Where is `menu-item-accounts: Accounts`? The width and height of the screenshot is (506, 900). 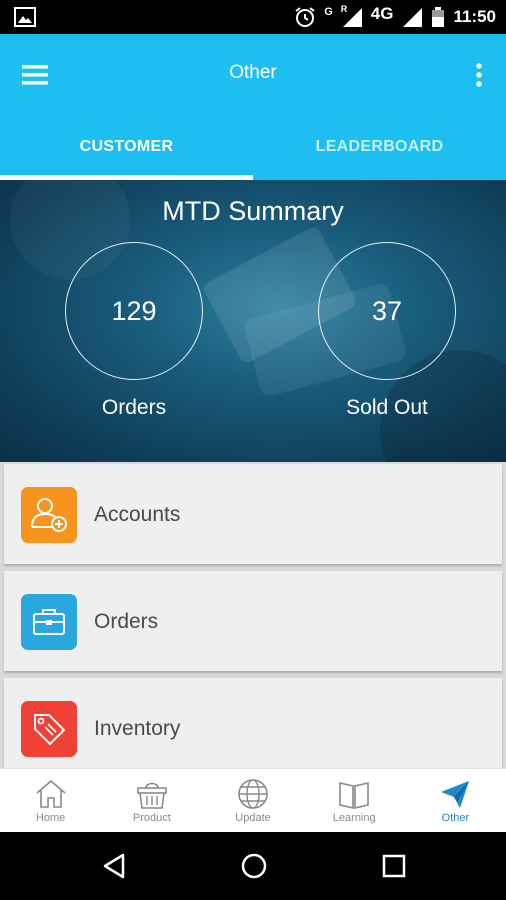
menu-item-accounts: Accounts is located at coordinates (253, 514).